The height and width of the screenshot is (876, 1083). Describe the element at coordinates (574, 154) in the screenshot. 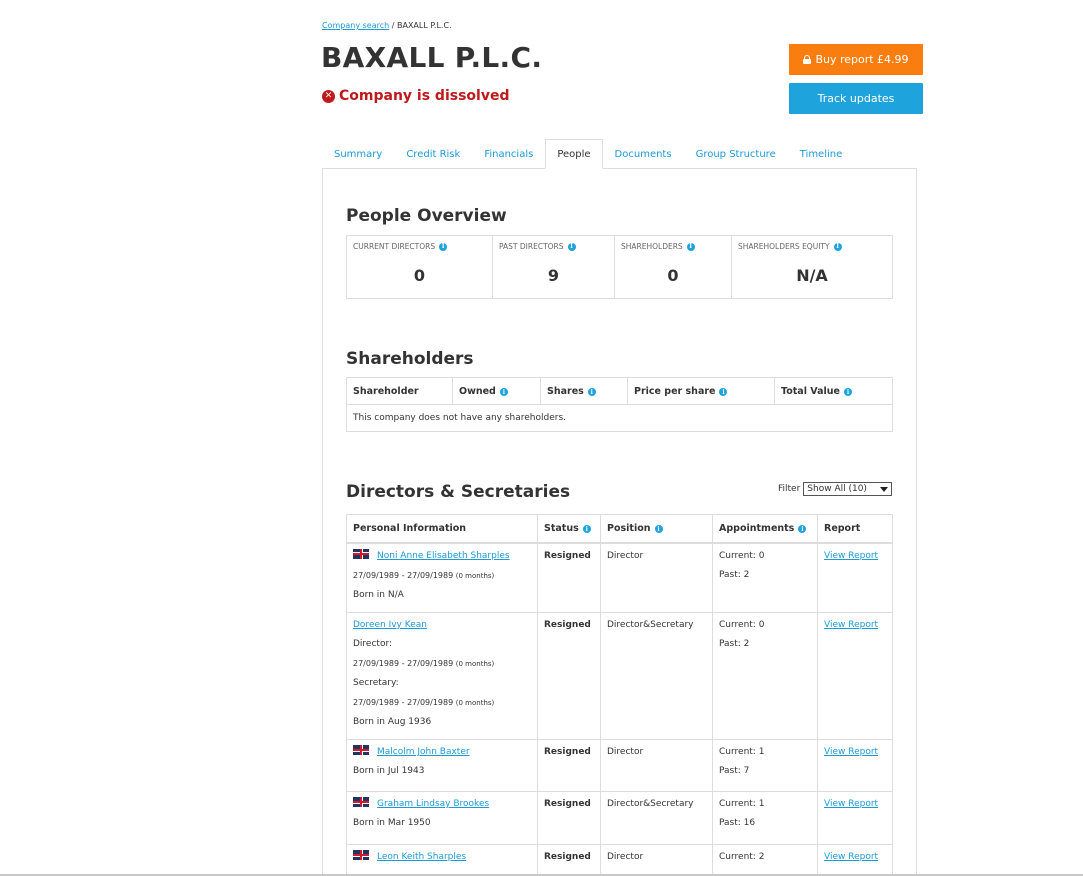

I see `tab-people: People` at that location.